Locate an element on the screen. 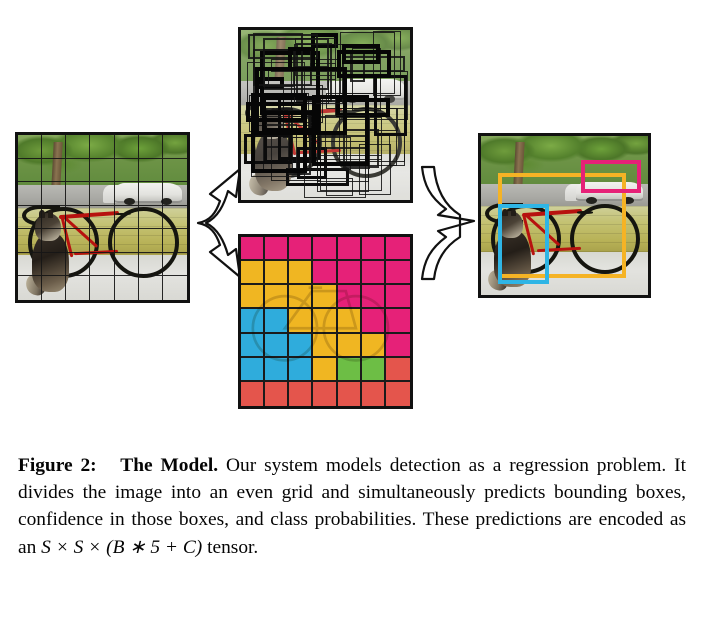 The width and height of the screenshot is (705, 623). final-detections-panel is located at coordinates (564, 215).